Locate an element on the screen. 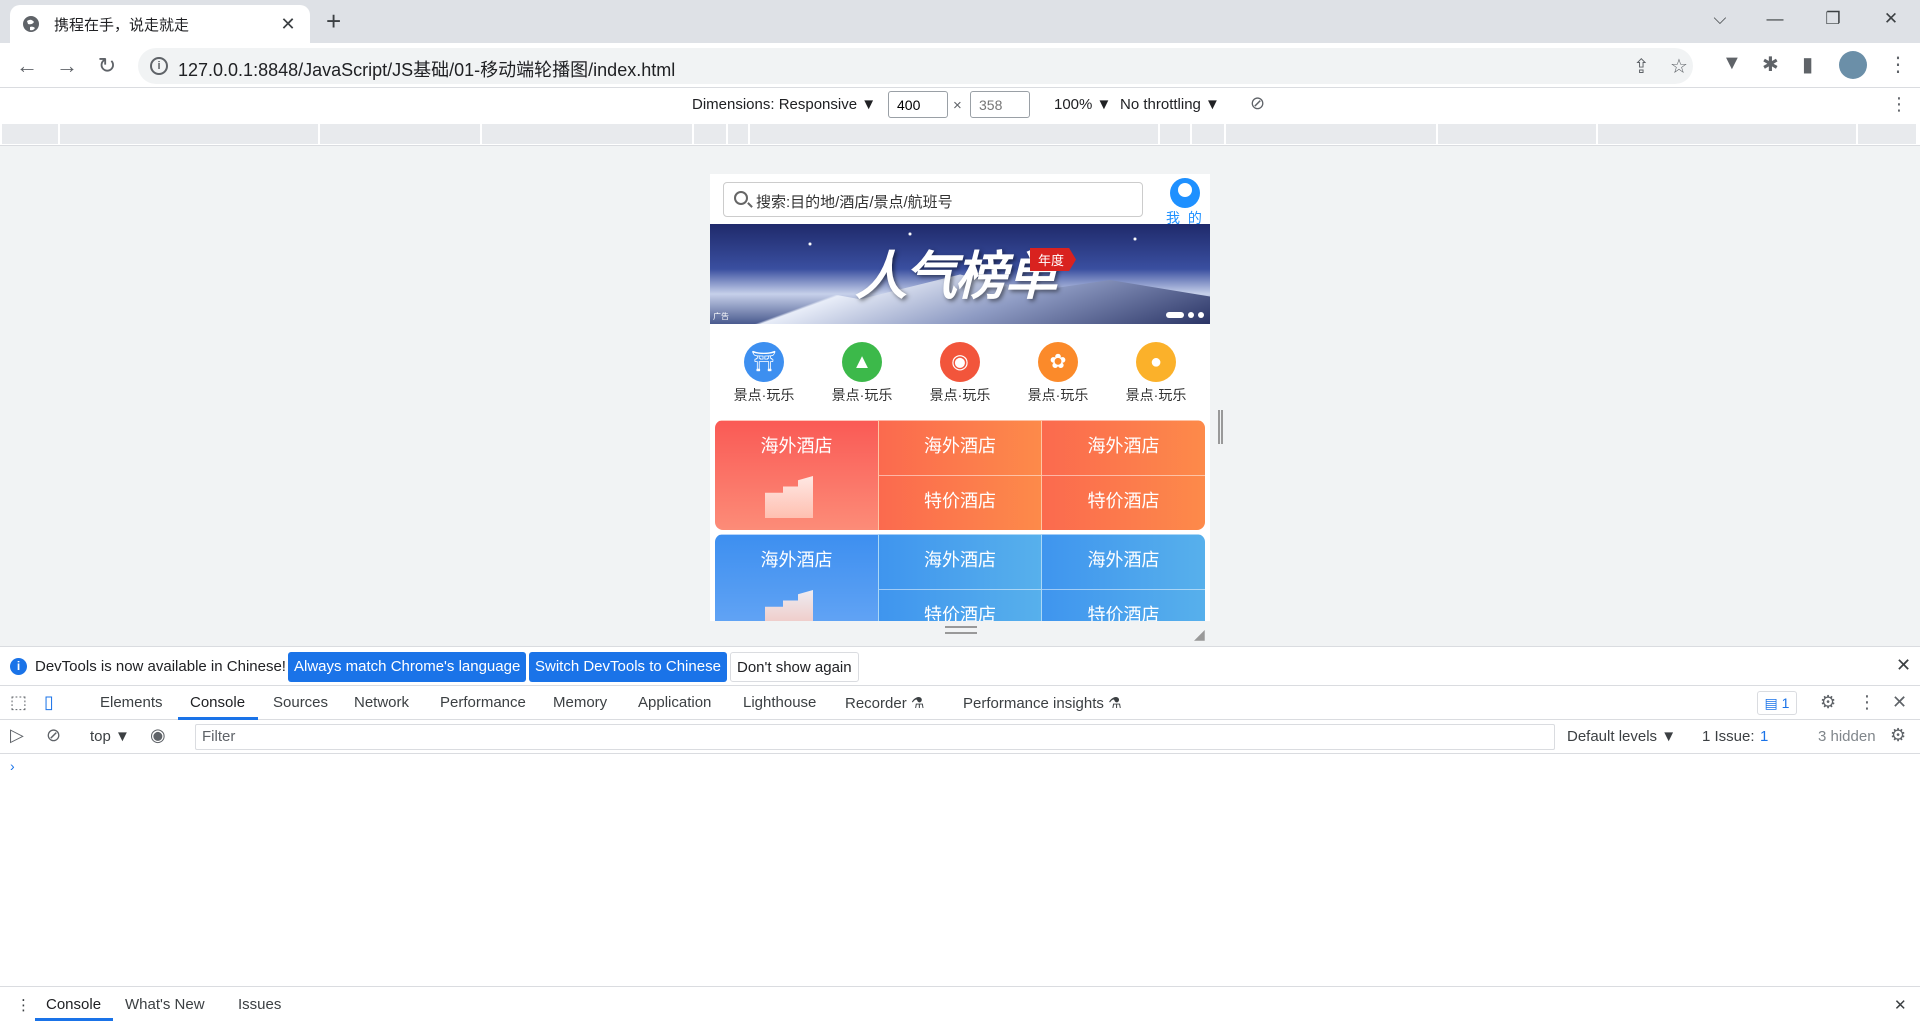  mine-button: 我 的 is located at coordinates (1185, 203).